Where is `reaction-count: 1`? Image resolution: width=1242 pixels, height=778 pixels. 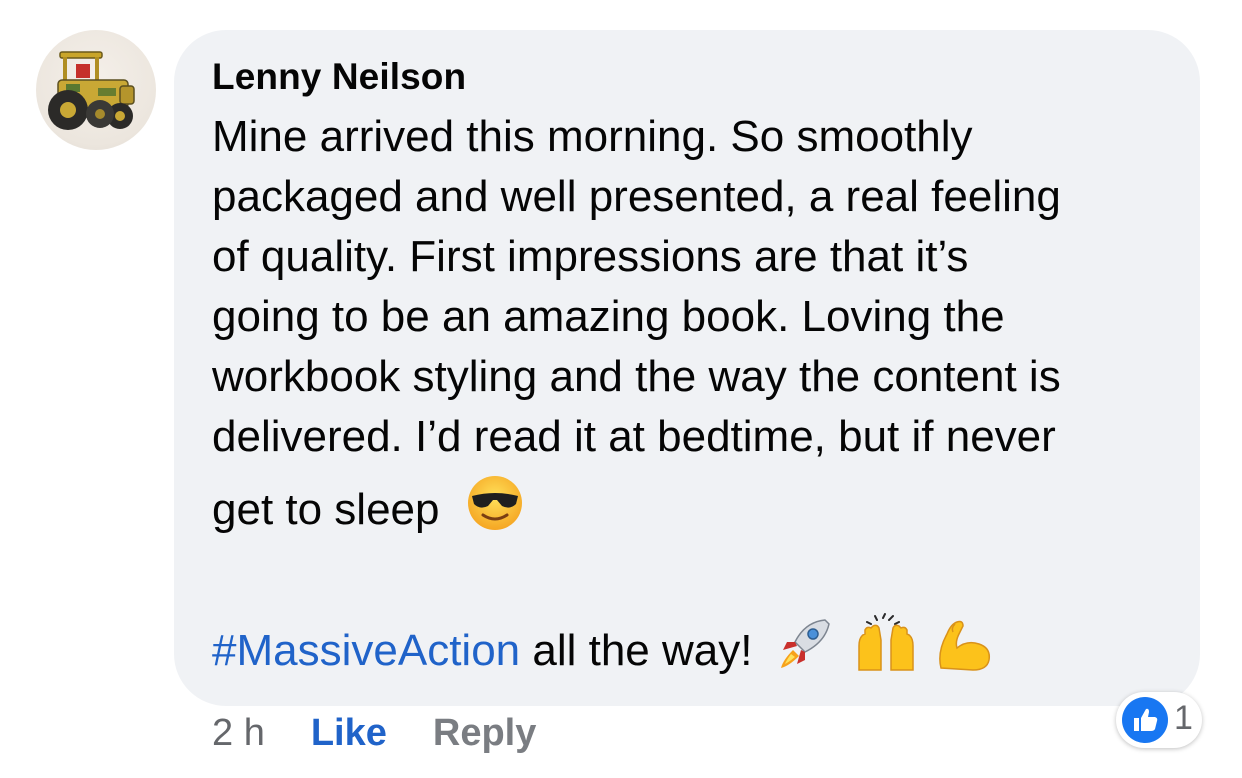 reaction-count: 1 is located at coordinates (1183, 718).